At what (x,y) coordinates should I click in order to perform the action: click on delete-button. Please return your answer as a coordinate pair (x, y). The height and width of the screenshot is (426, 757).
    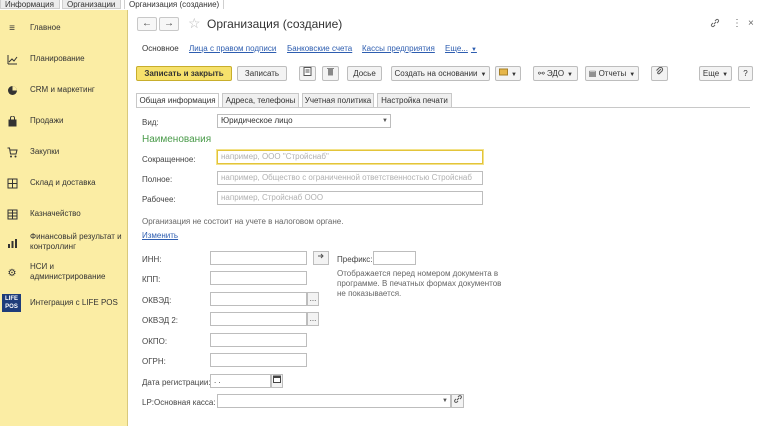
    Looking at the image, I should click on (330, 73).